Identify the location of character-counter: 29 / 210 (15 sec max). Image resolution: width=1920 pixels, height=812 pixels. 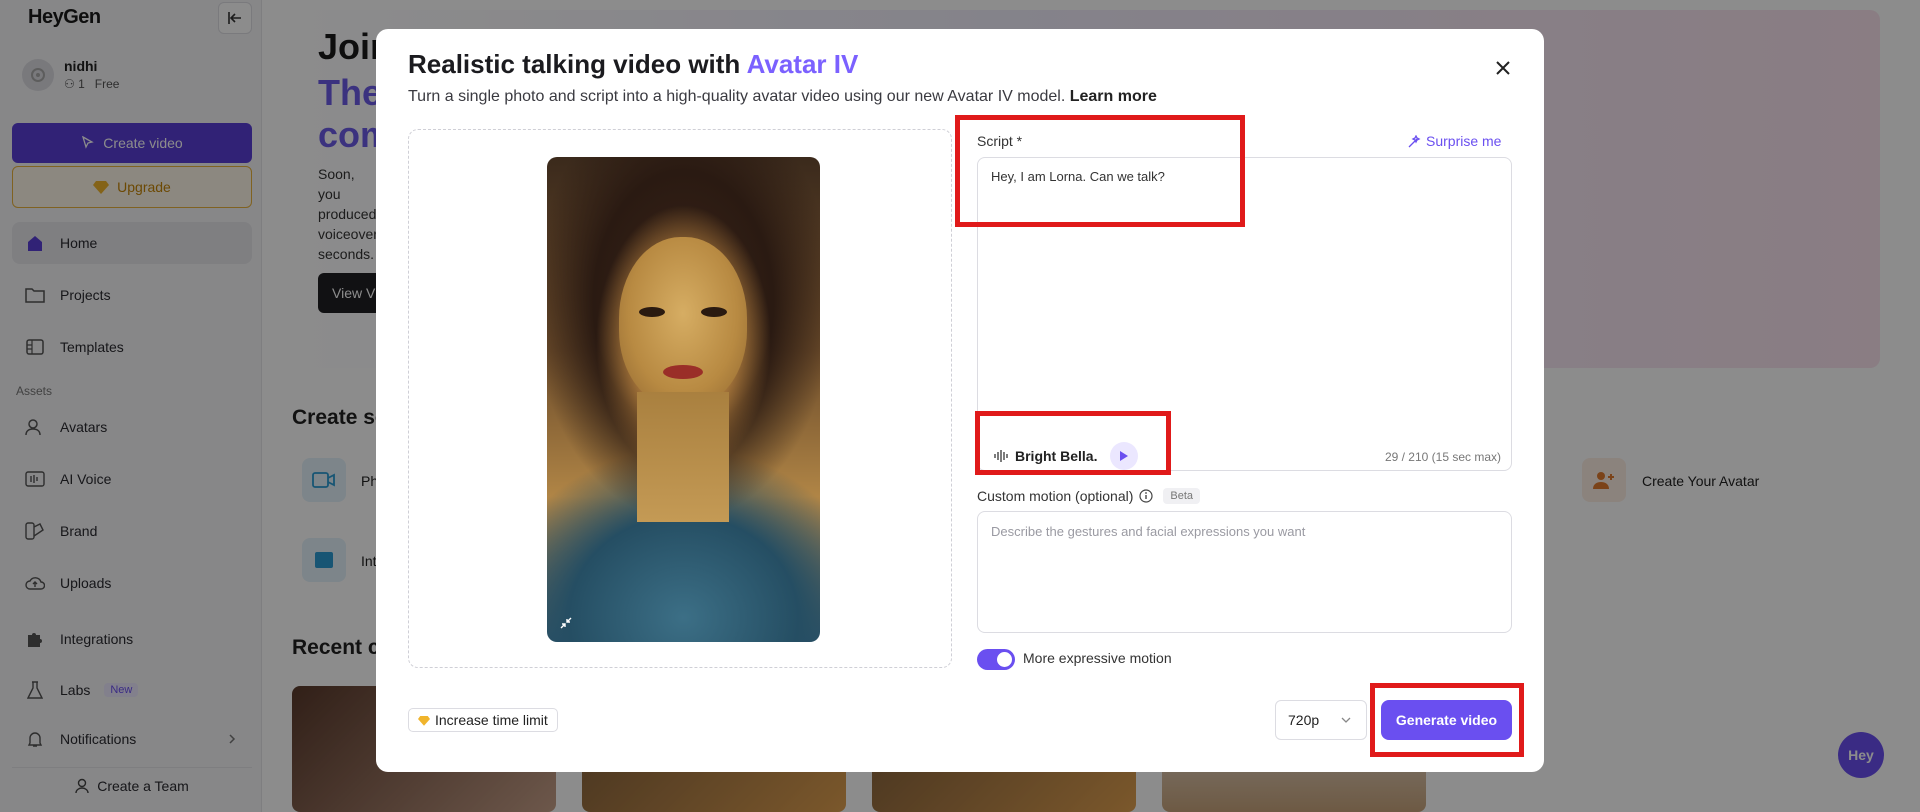
(1442, 457).